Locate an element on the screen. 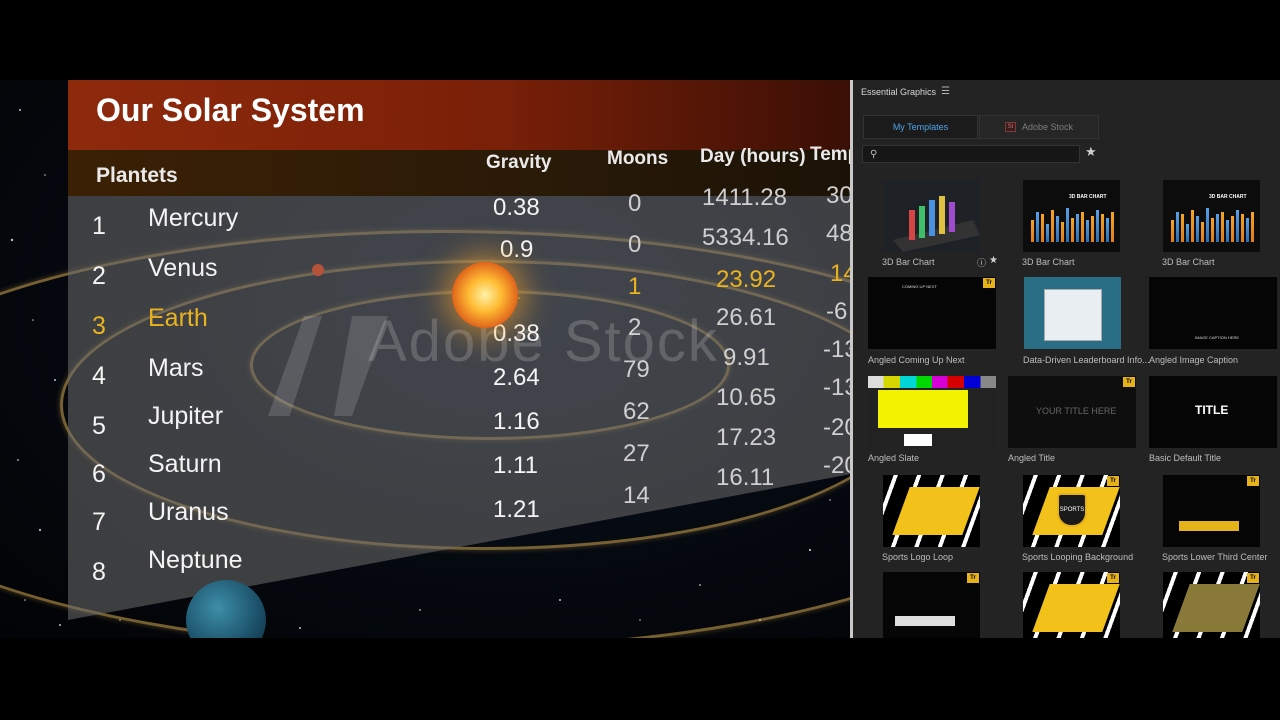 The image size is (1280, 720). temp-value: 30 is located at coordinates (838, 195).